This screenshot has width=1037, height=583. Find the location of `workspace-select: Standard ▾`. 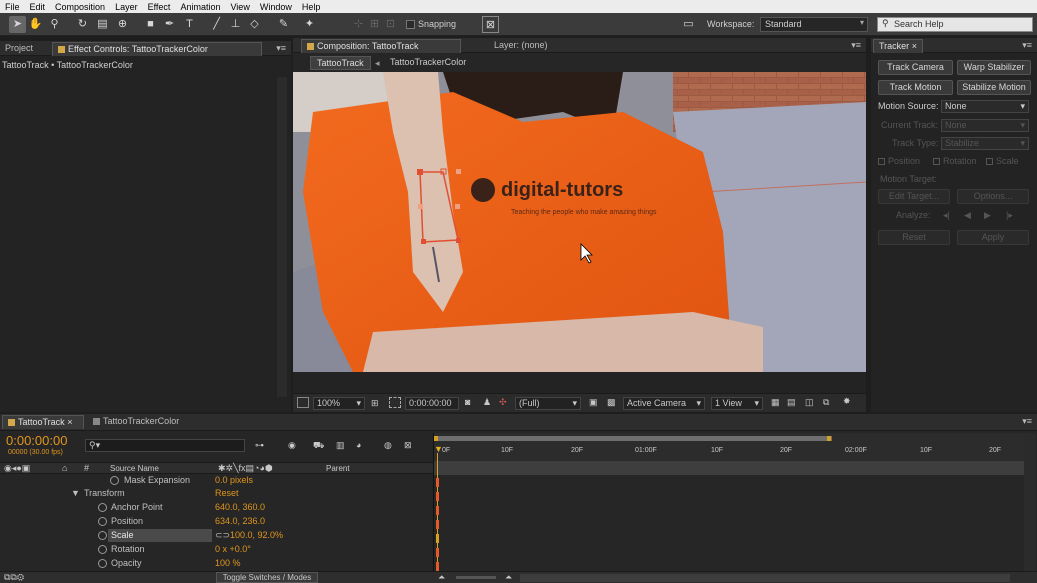

workspace-select: Standard ▾ is located at coordinates (814, 24).